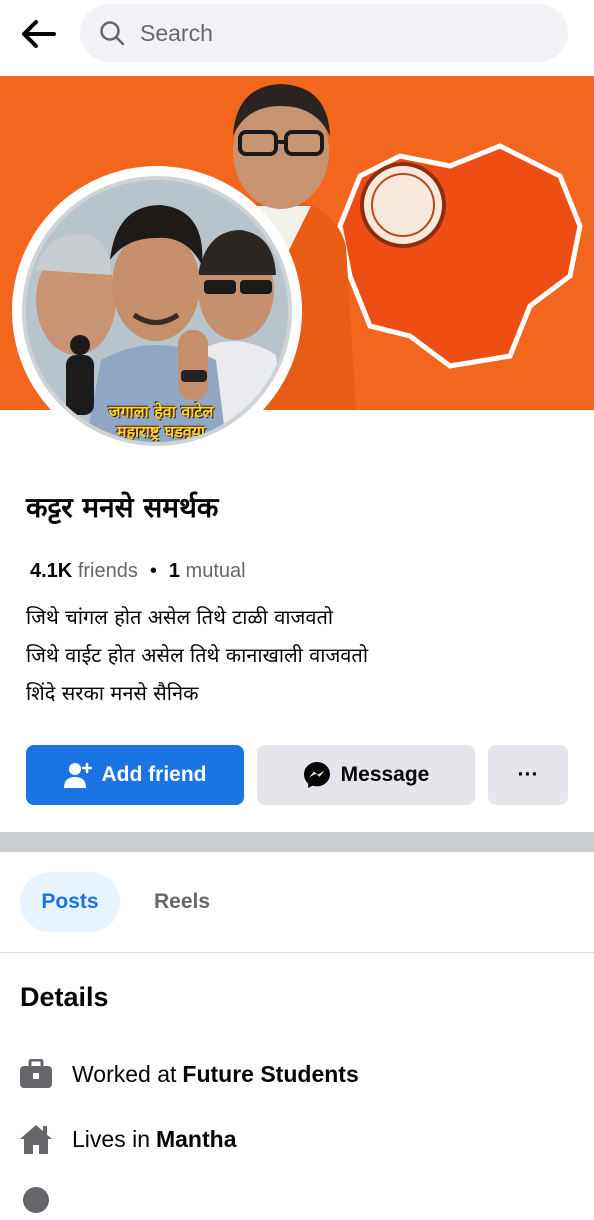 The height and width of the screenshot is (1220, 594). Describe the element at coordinates (112, 33) in the screenshot. I see `search-icon` at that location.